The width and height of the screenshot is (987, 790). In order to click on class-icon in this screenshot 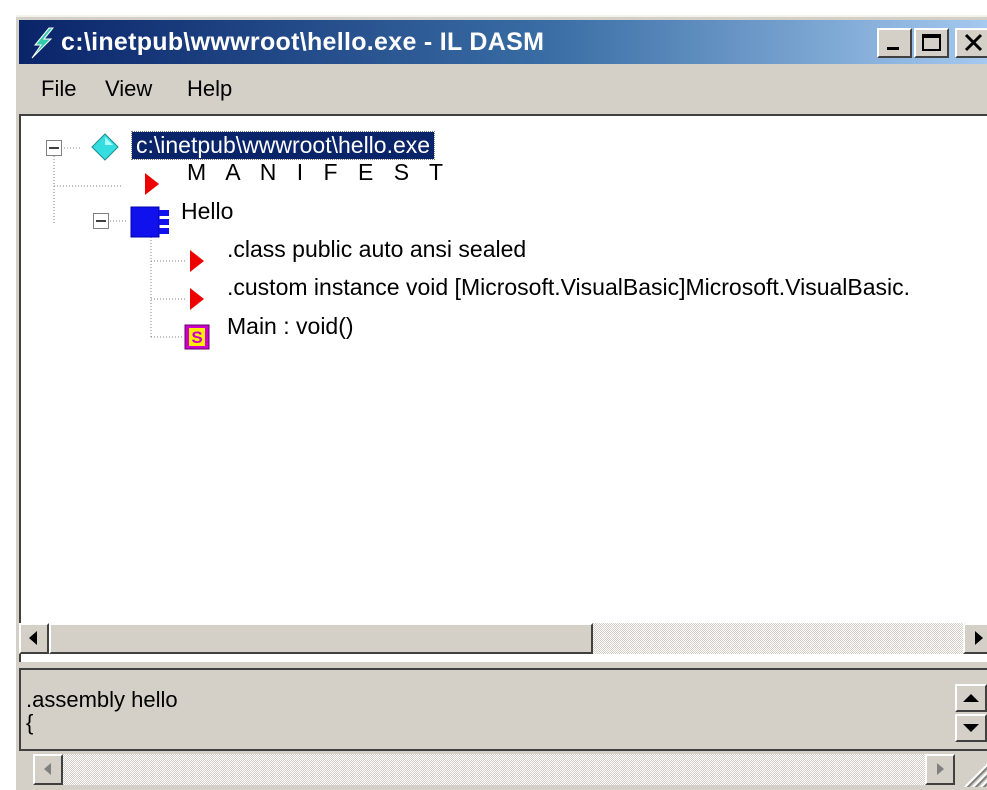, I will do `click(149, 222)`.